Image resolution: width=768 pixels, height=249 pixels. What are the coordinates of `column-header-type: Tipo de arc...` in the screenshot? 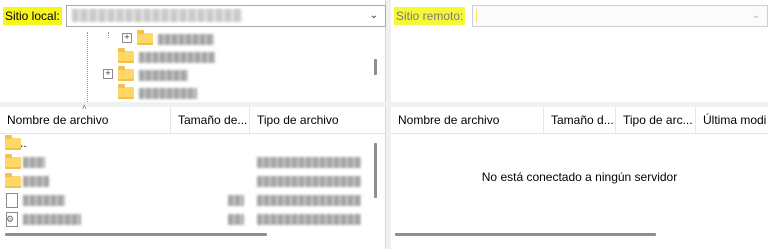 It's located at (656, 120).